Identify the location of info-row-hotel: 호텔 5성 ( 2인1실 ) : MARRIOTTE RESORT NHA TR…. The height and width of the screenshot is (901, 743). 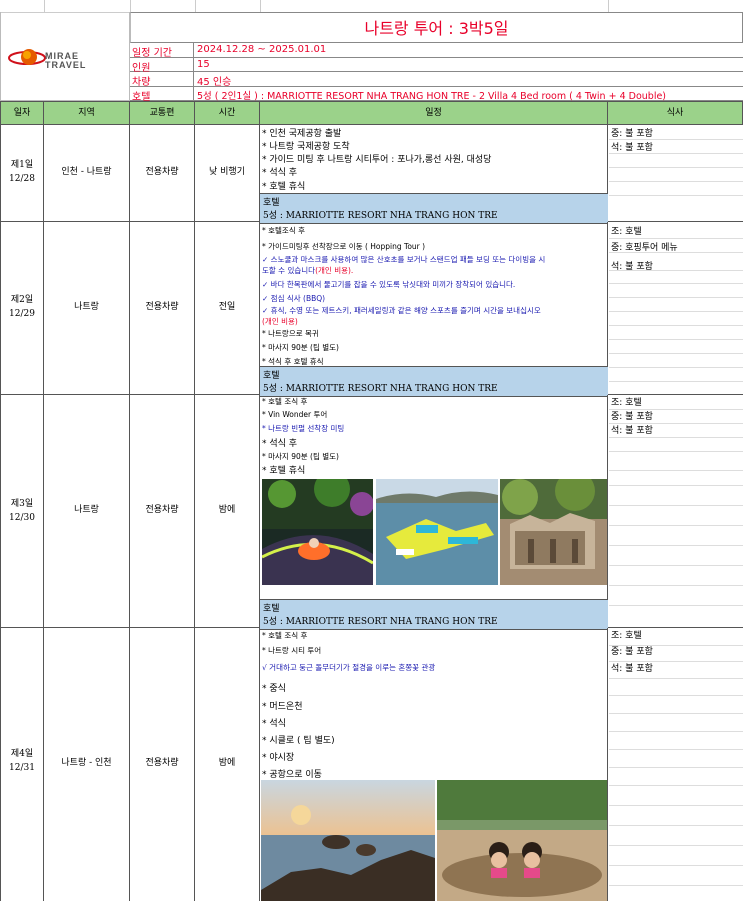
(436, 94).